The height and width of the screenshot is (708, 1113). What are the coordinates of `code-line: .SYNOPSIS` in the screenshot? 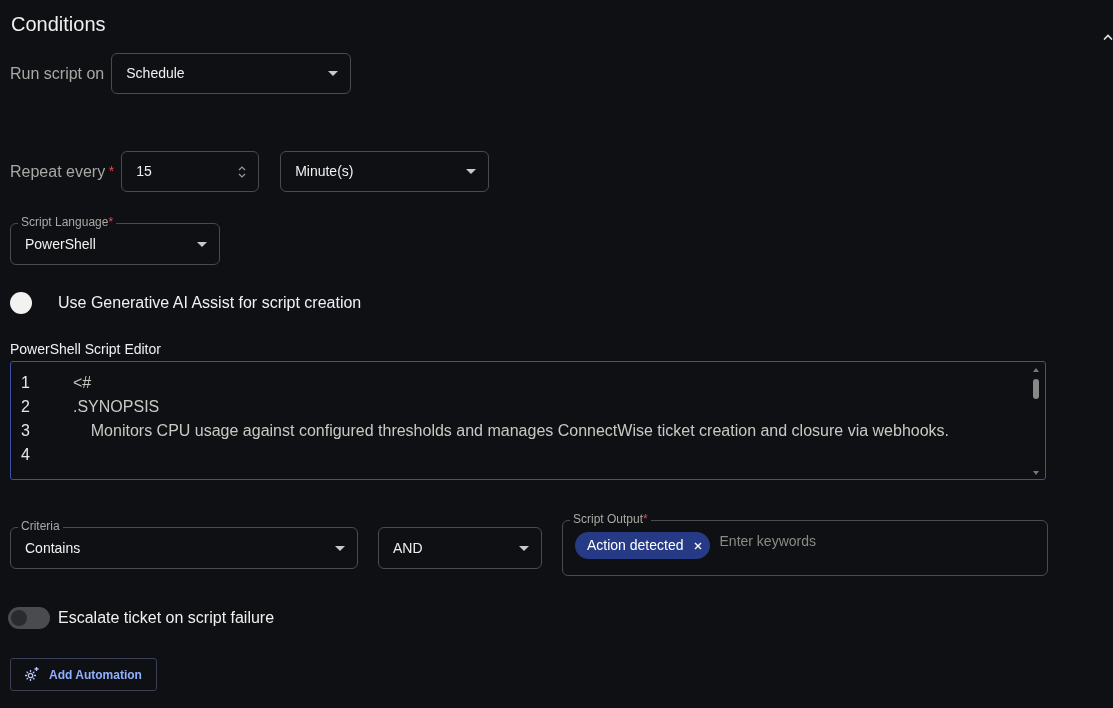 It's located at (116, 407).